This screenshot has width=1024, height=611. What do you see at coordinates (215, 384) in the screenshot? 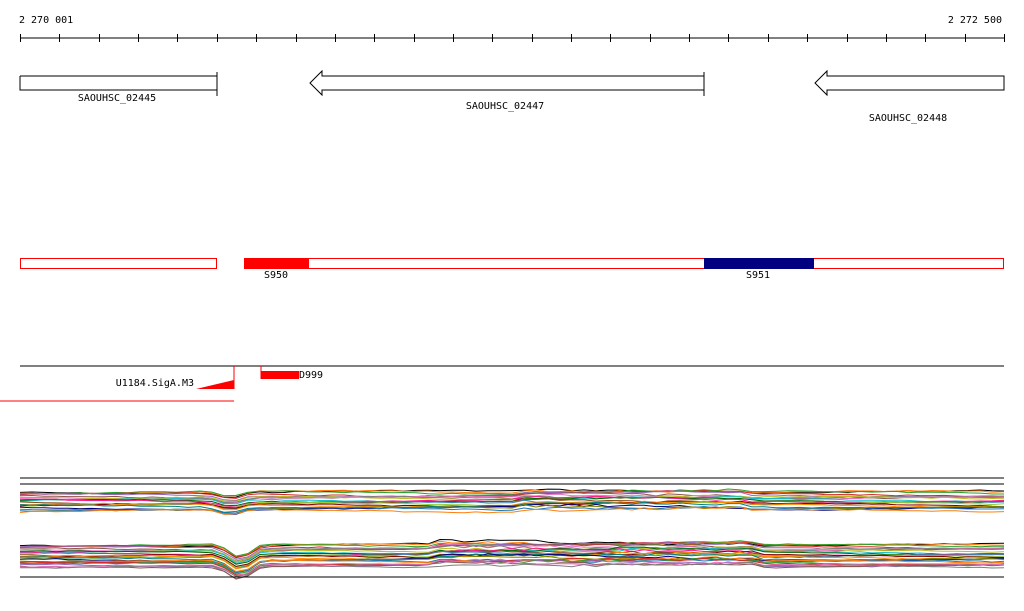
I see `motif-wedge` at bounding box center [215, 384].